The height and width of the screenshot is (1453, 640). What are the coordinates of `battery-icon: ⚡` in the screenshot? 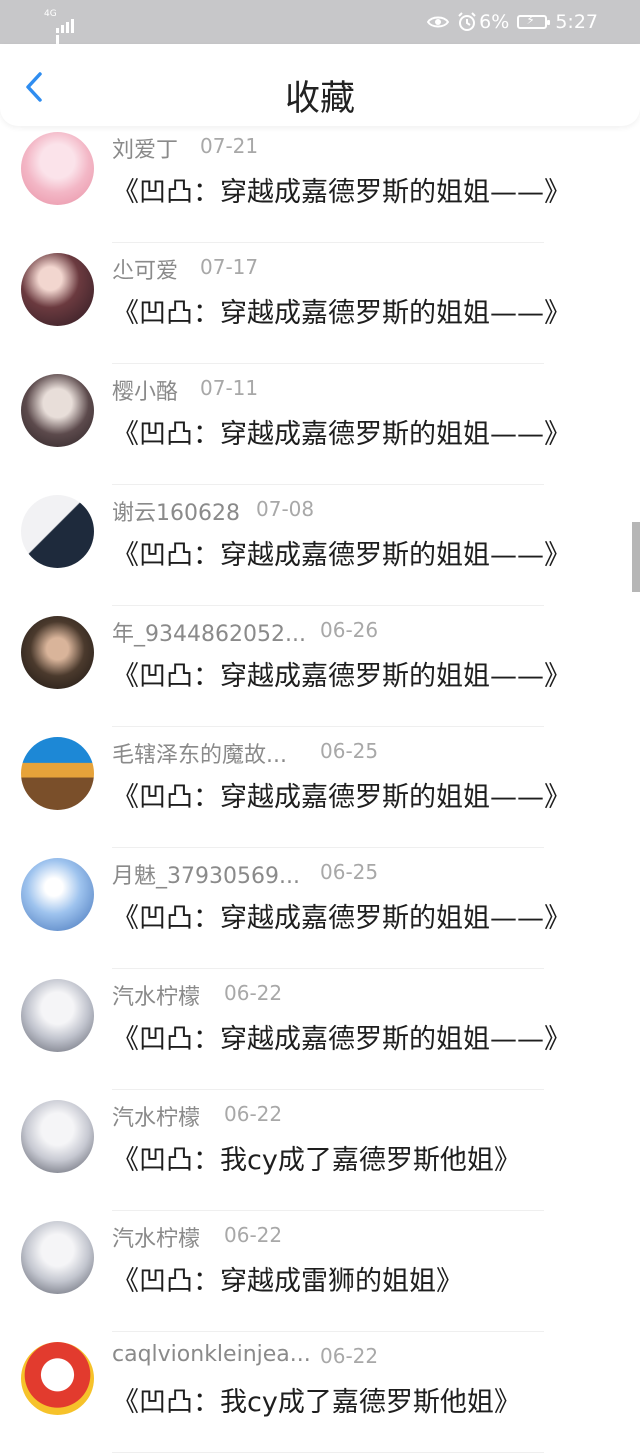 It's located at (534, 21).